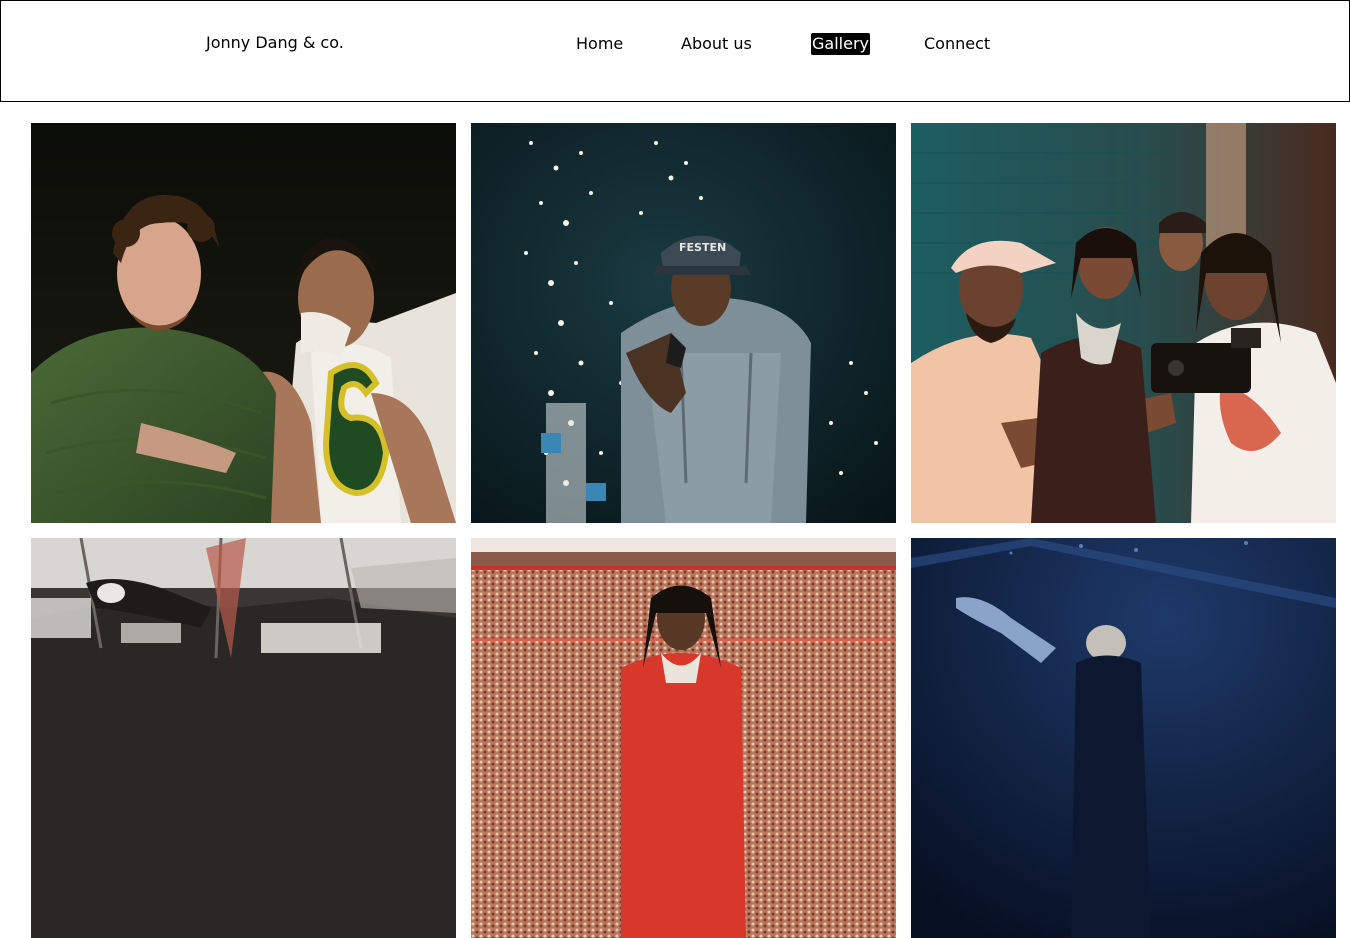  What do you see at coordinates (599, 44) in the screenshot?
I see `nav-home-link: Home` at bounding box center [599, 44].